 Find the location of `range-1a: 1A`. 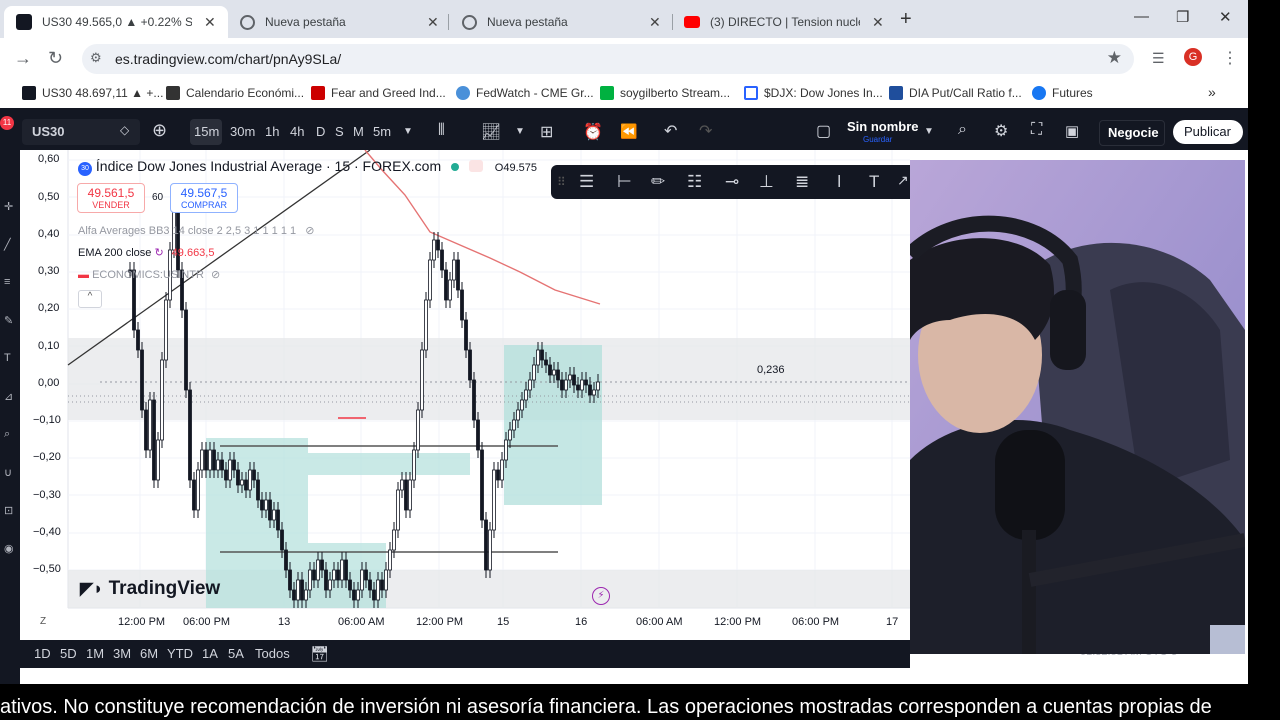

range-1a: 1A is located at coordinates (210, 653).